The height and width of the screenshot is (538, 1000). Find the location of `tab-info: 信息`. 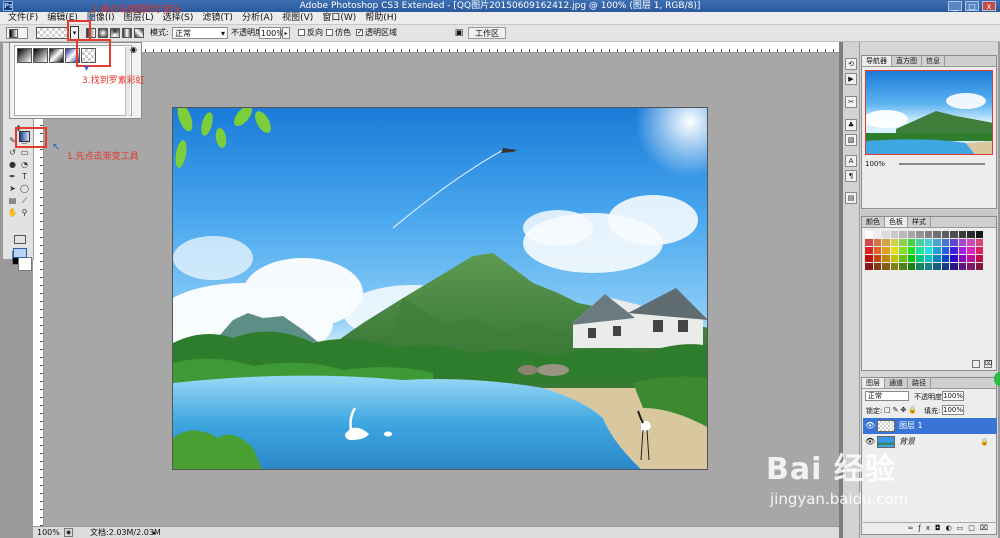

tab-info: 信息 is located at coordinates (933, 61).